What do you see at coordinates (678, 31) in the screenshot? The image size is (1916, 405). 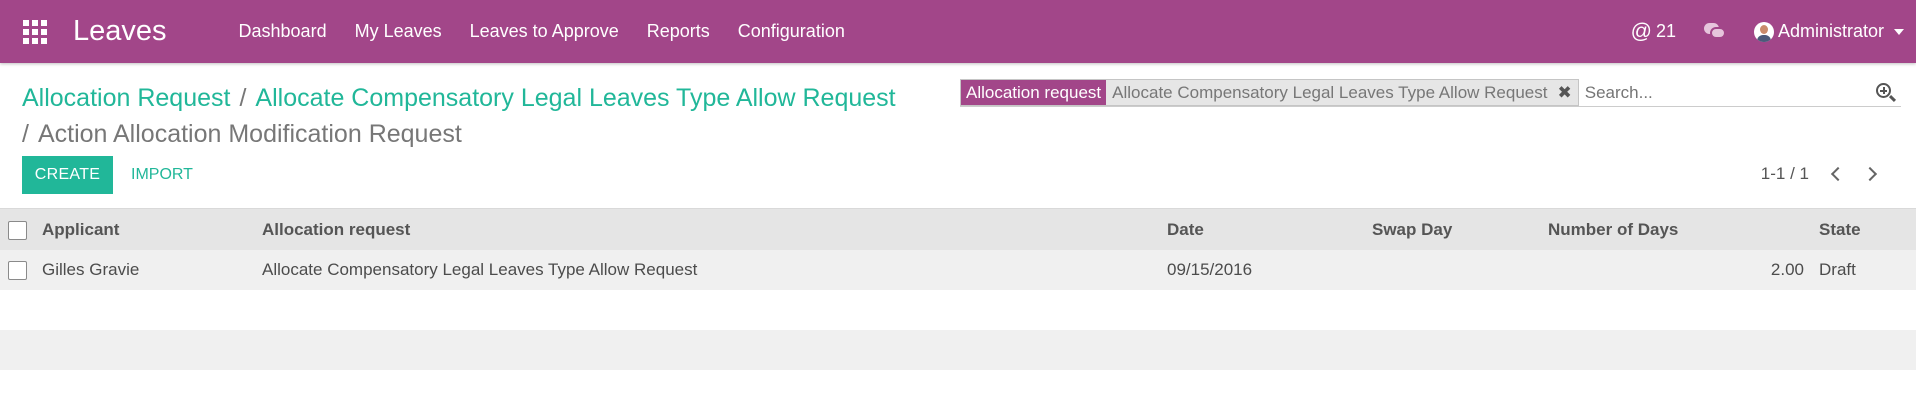 I see `menu-item-reports: Reports` at bounding box center [678, 31].